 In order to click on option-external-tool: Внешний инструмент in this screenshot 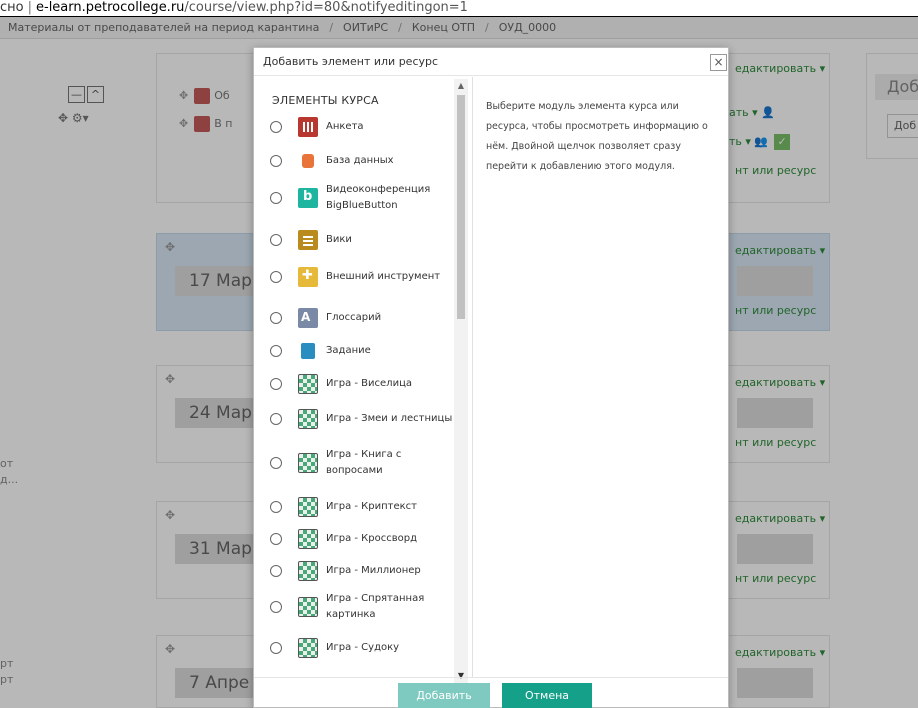, I will do `click(365, 277)`.